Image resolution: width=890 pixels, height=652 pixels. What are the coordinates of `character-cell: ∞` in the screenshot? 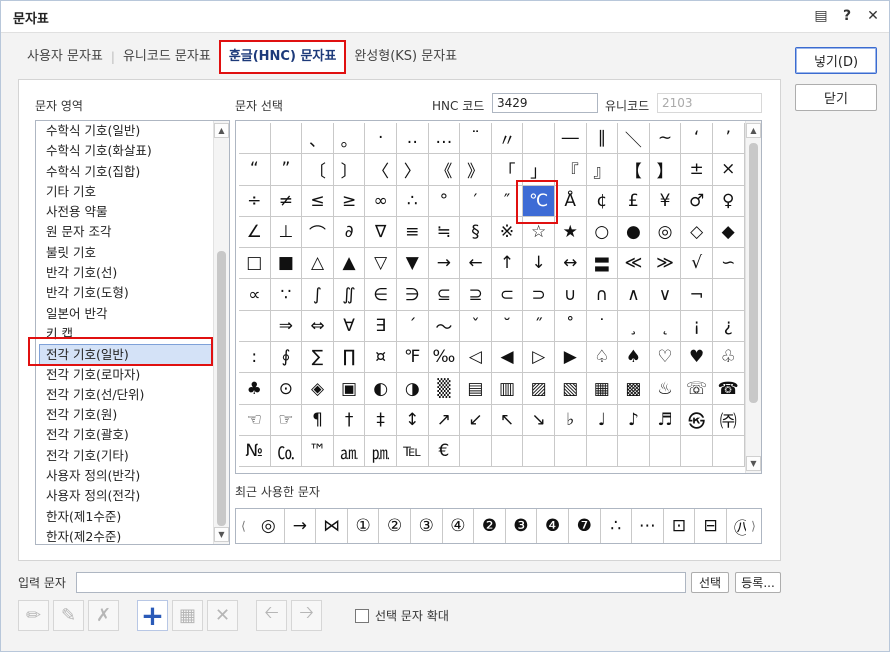 It's located at (381, 201).